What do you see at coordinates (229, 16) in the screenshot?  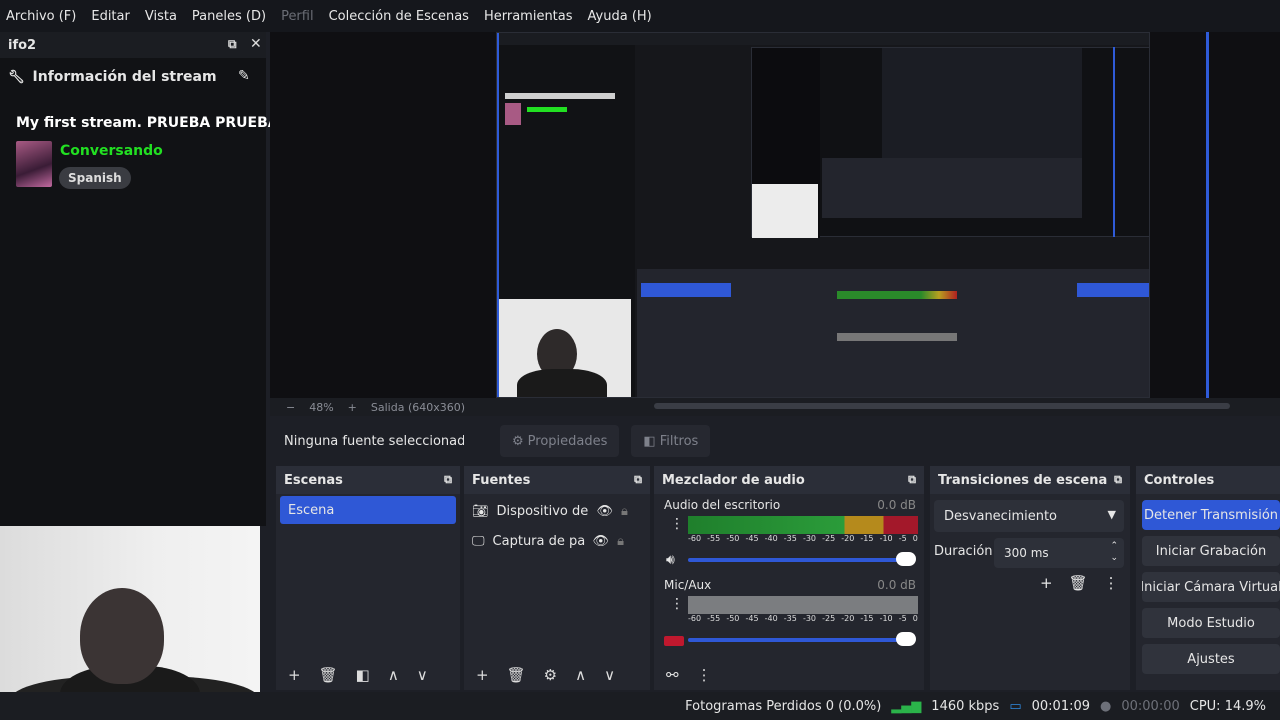 I see `menu-paneles: Paneles (D)` at bounding box center [229, 16].